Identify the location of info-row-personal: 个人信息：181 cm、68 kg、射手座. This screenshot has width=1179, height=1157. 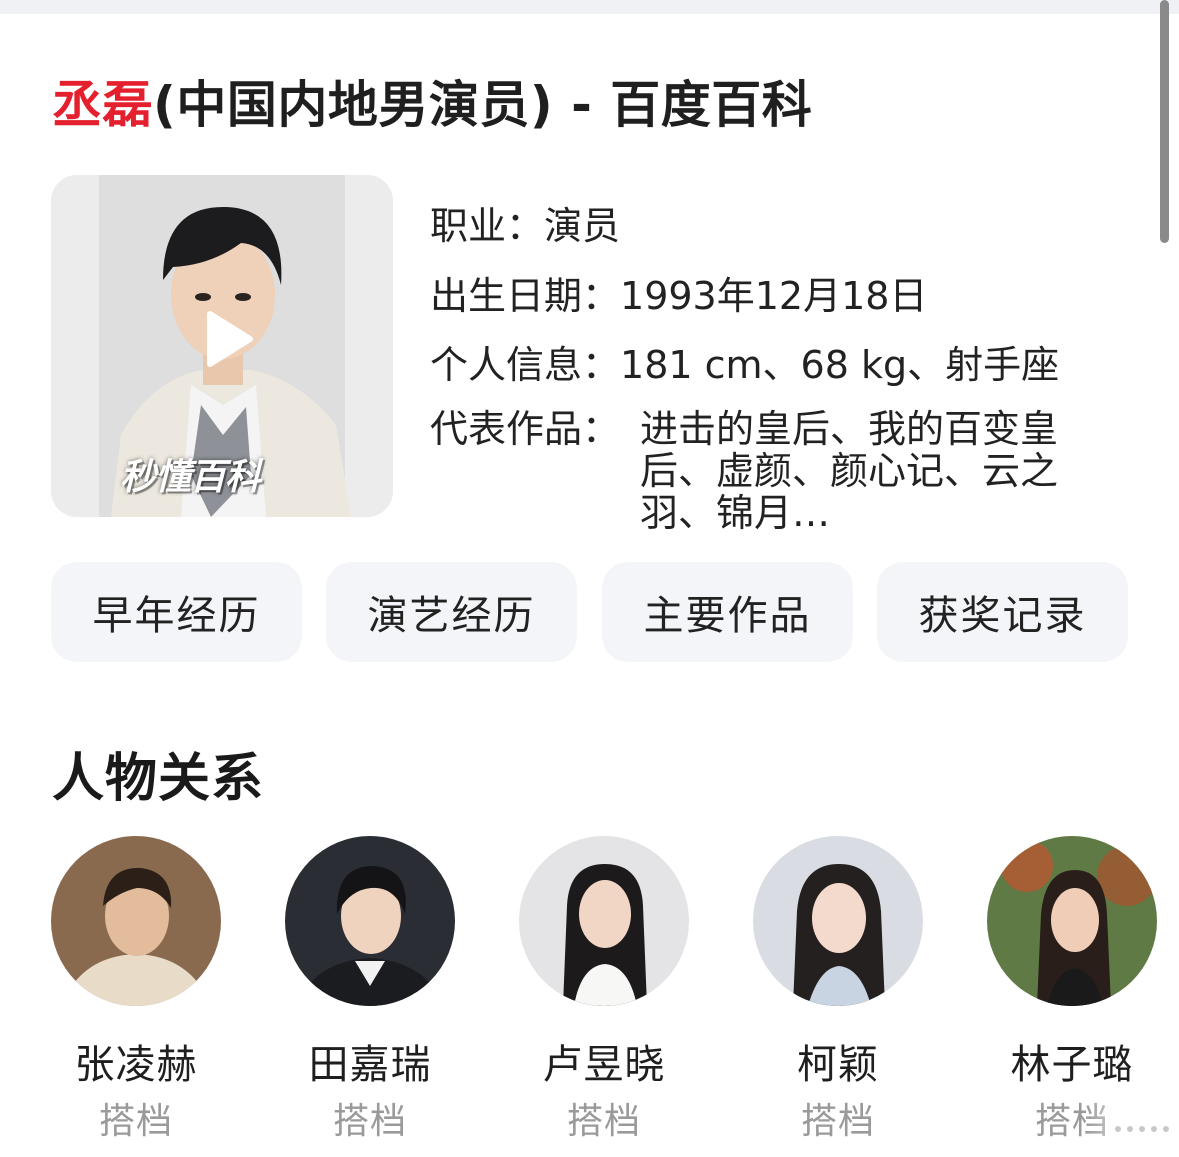
(744, 365).